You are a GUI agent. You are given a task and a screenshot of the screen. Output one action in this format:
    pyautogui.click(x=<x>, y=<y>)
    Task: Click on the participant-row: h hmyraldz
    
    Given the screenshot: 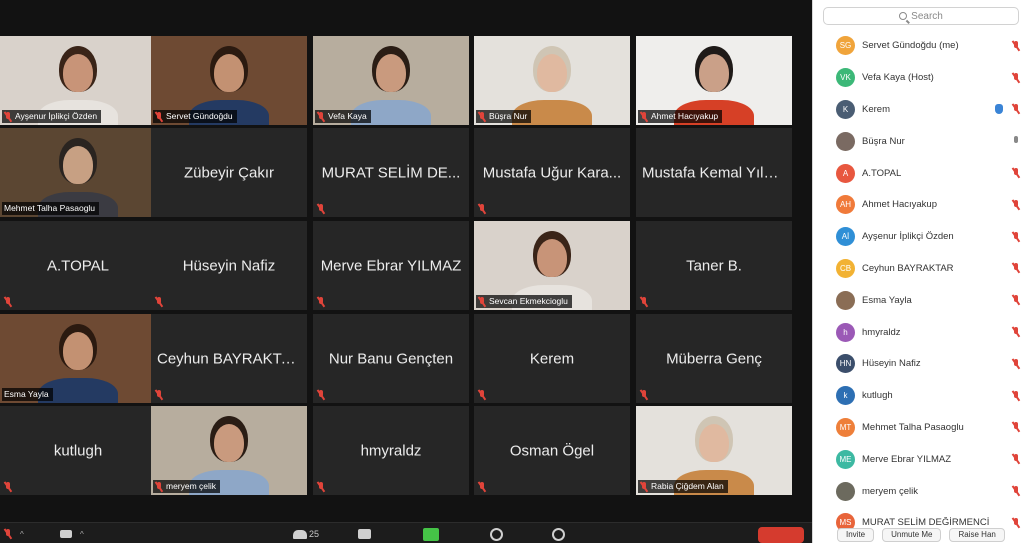 What is the action you would take?
    pyautogui.click(x=918, y=332)
    